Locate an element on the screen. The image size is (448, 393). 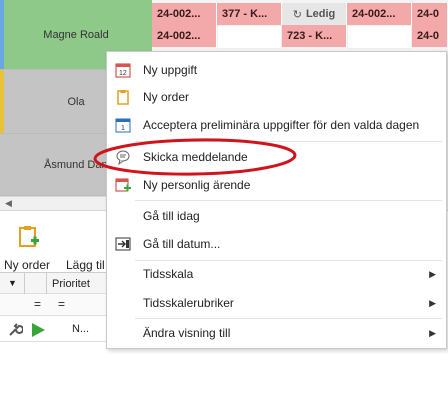
menu-item-timescale-headers: Tidsskalerubriker ▶ is located at coordinates (276, 303).